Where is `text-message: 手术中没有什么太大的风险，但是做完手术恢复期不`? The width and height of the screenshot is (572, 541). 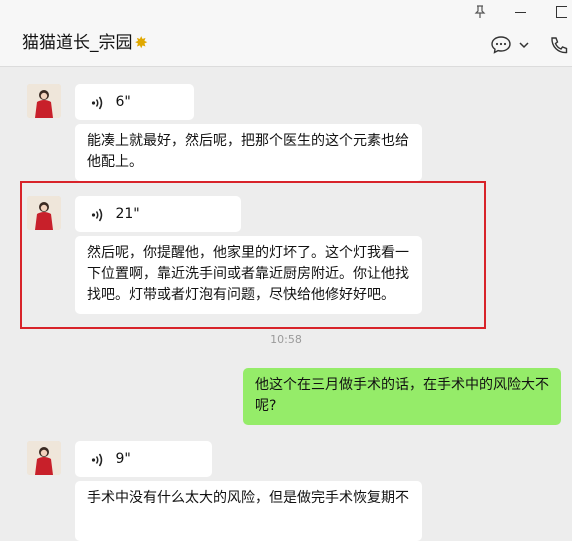 text-message: 手术中没有什么太大的风险，但是做完手术恢复期不 is located at coordinates (248, 511).